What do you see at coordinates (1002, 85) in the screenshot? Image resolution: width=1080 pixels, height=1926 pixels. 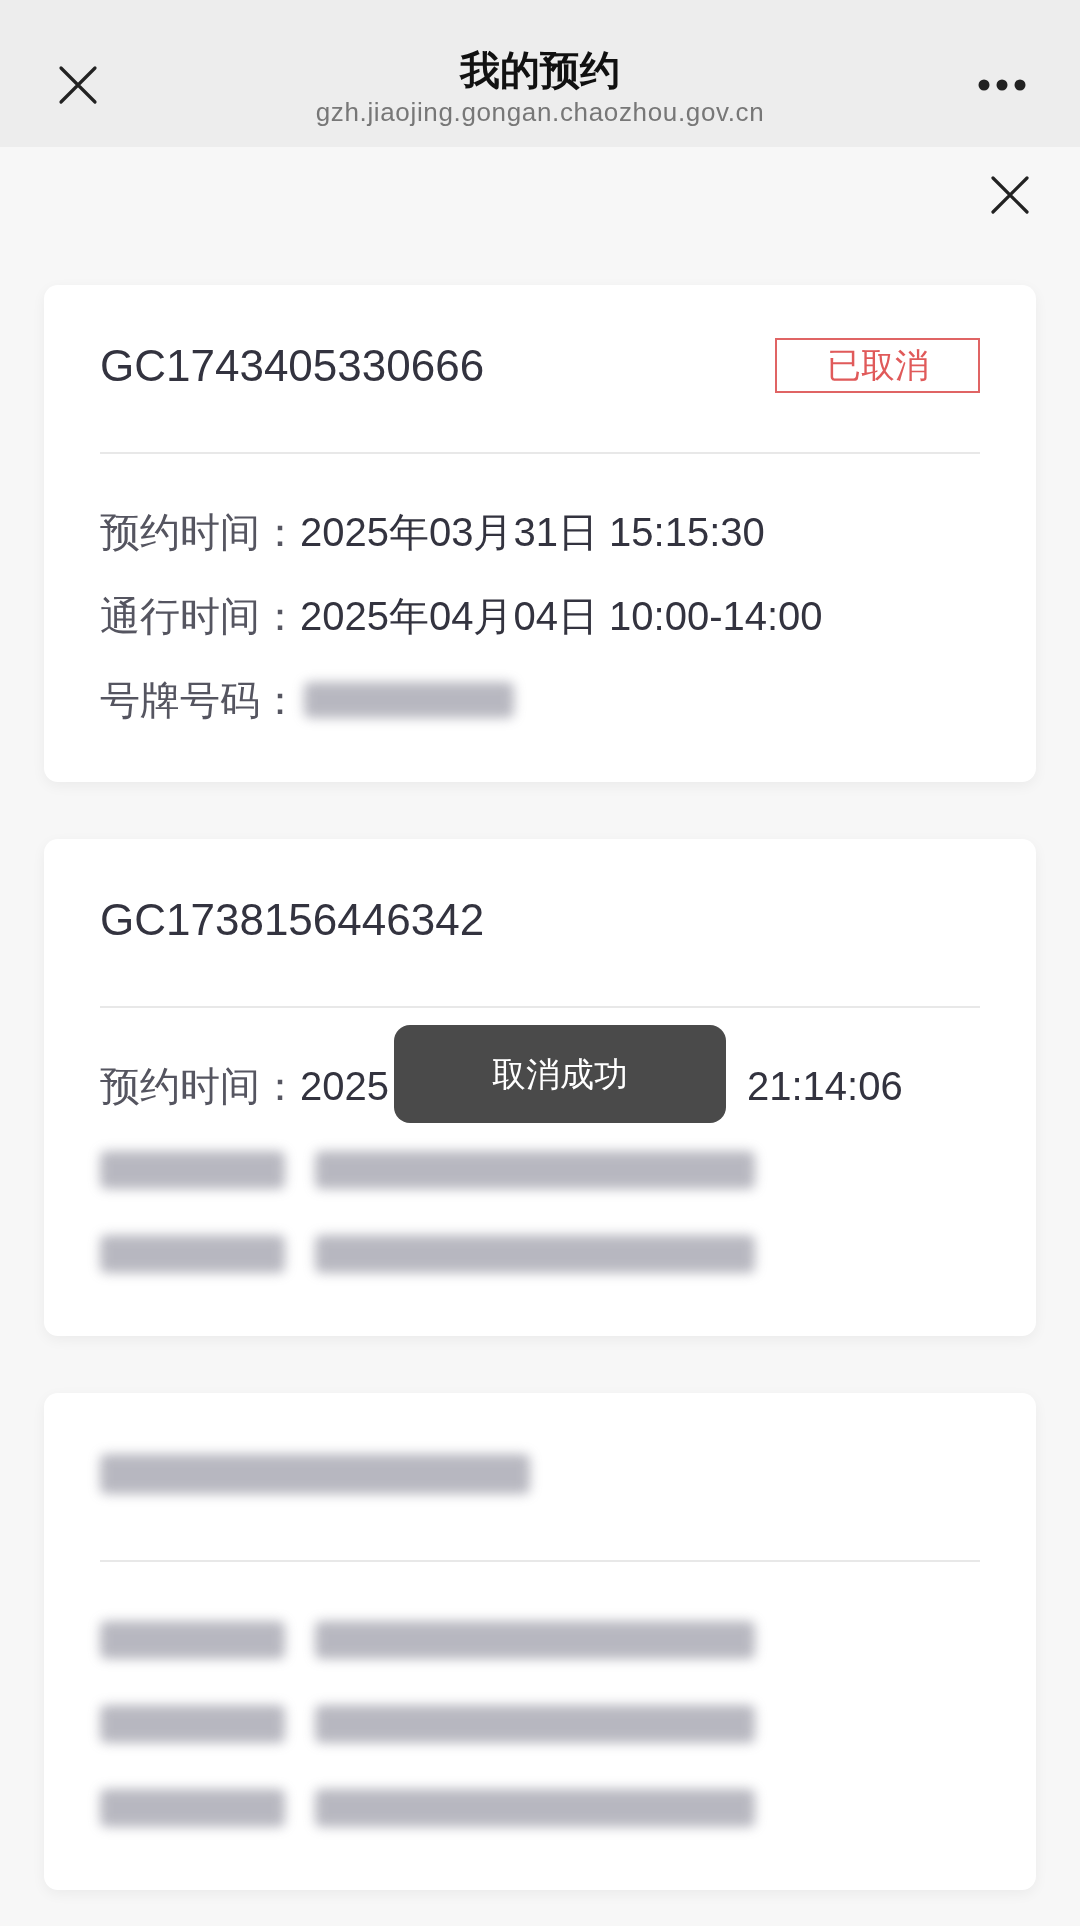 I see `more-icon` at bounding box center [1002, 85].